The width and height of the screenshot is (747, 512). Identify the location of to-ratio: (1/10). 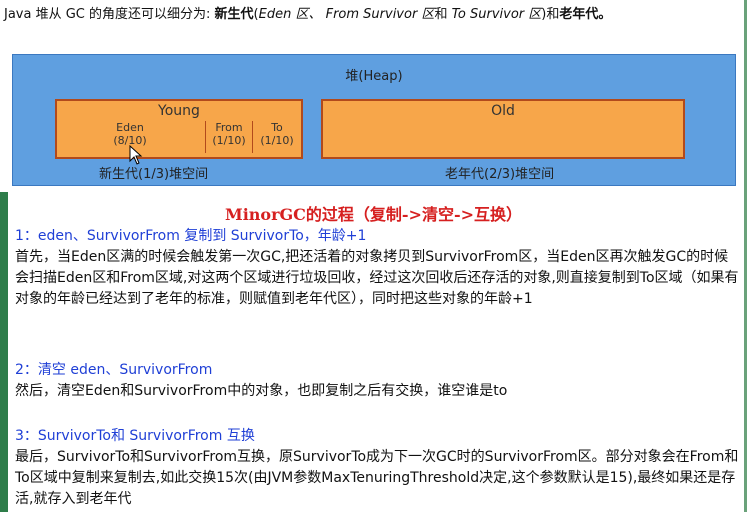
(277, 140).